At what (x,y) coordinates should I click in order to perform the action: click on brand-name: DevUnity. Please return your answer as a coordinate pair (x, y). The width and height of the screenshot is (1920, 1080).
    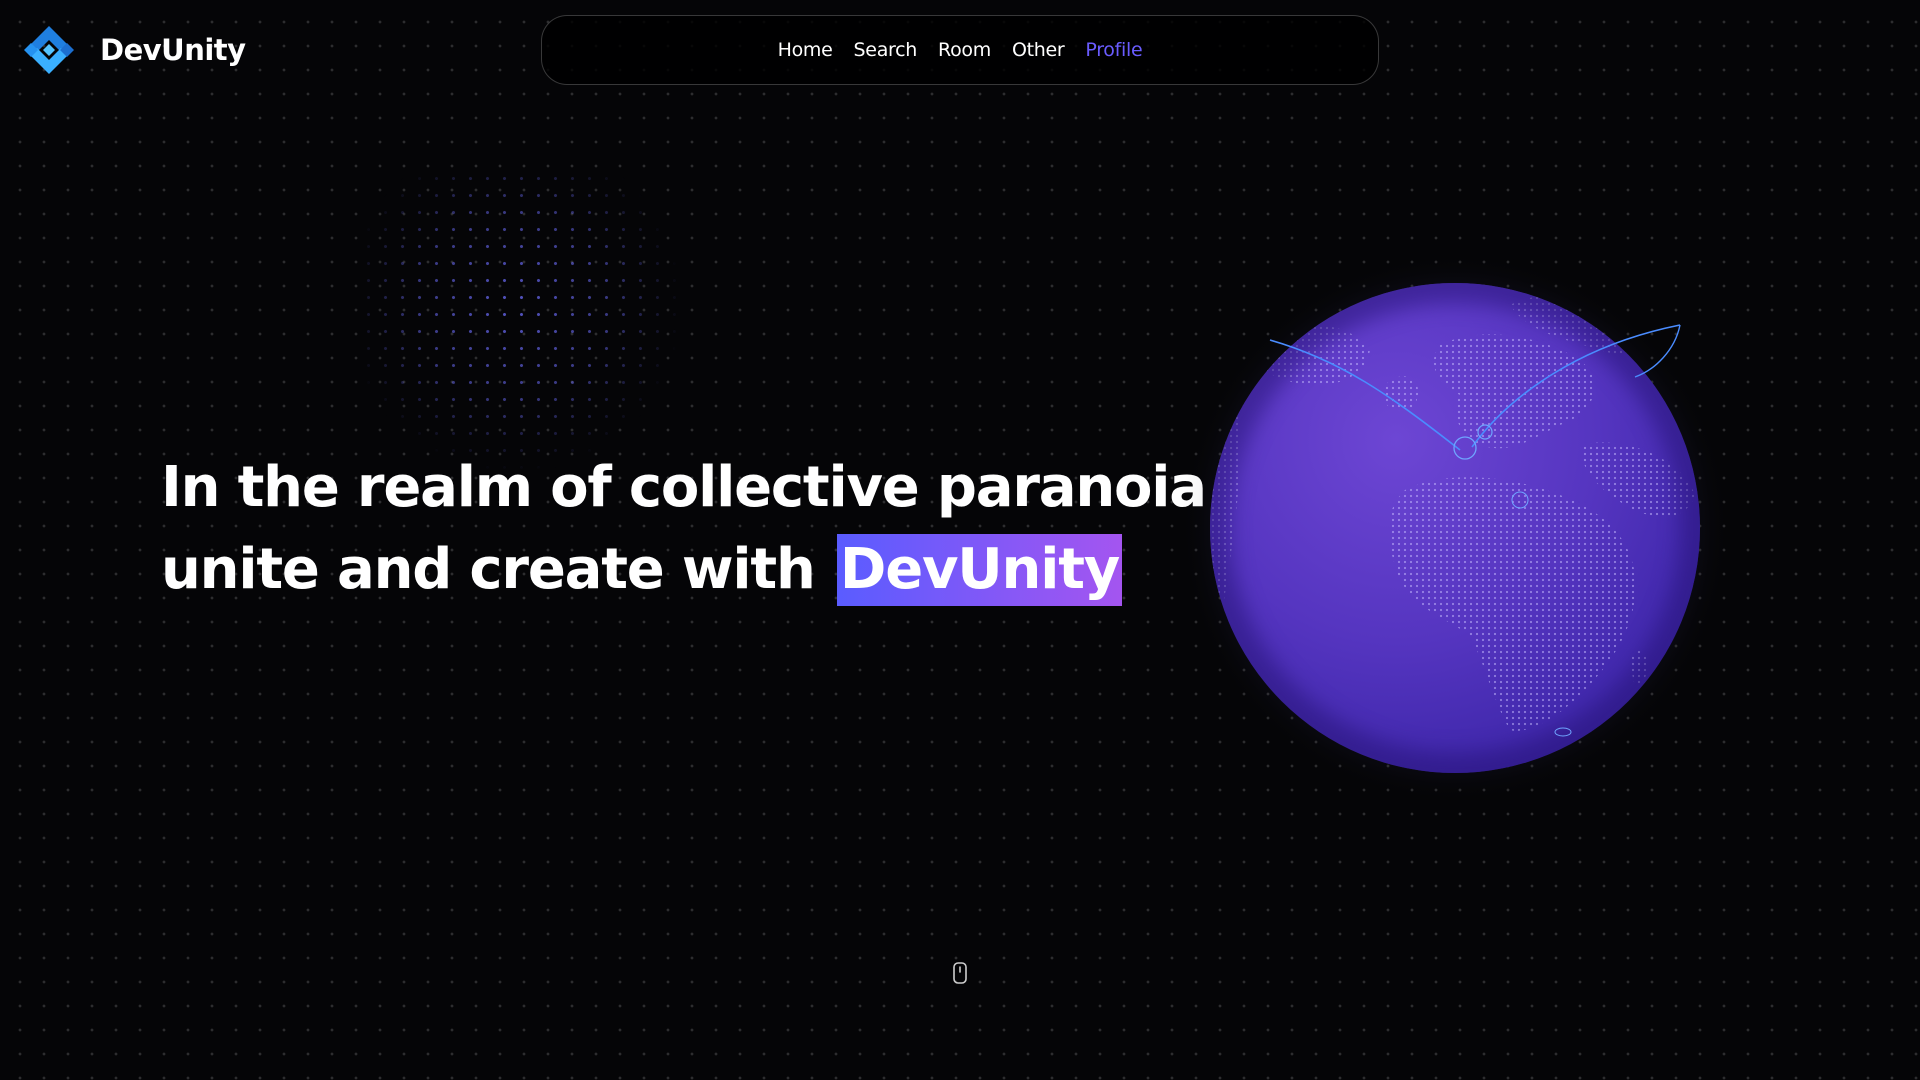
    Looking at the image, I should click on (173, 50).